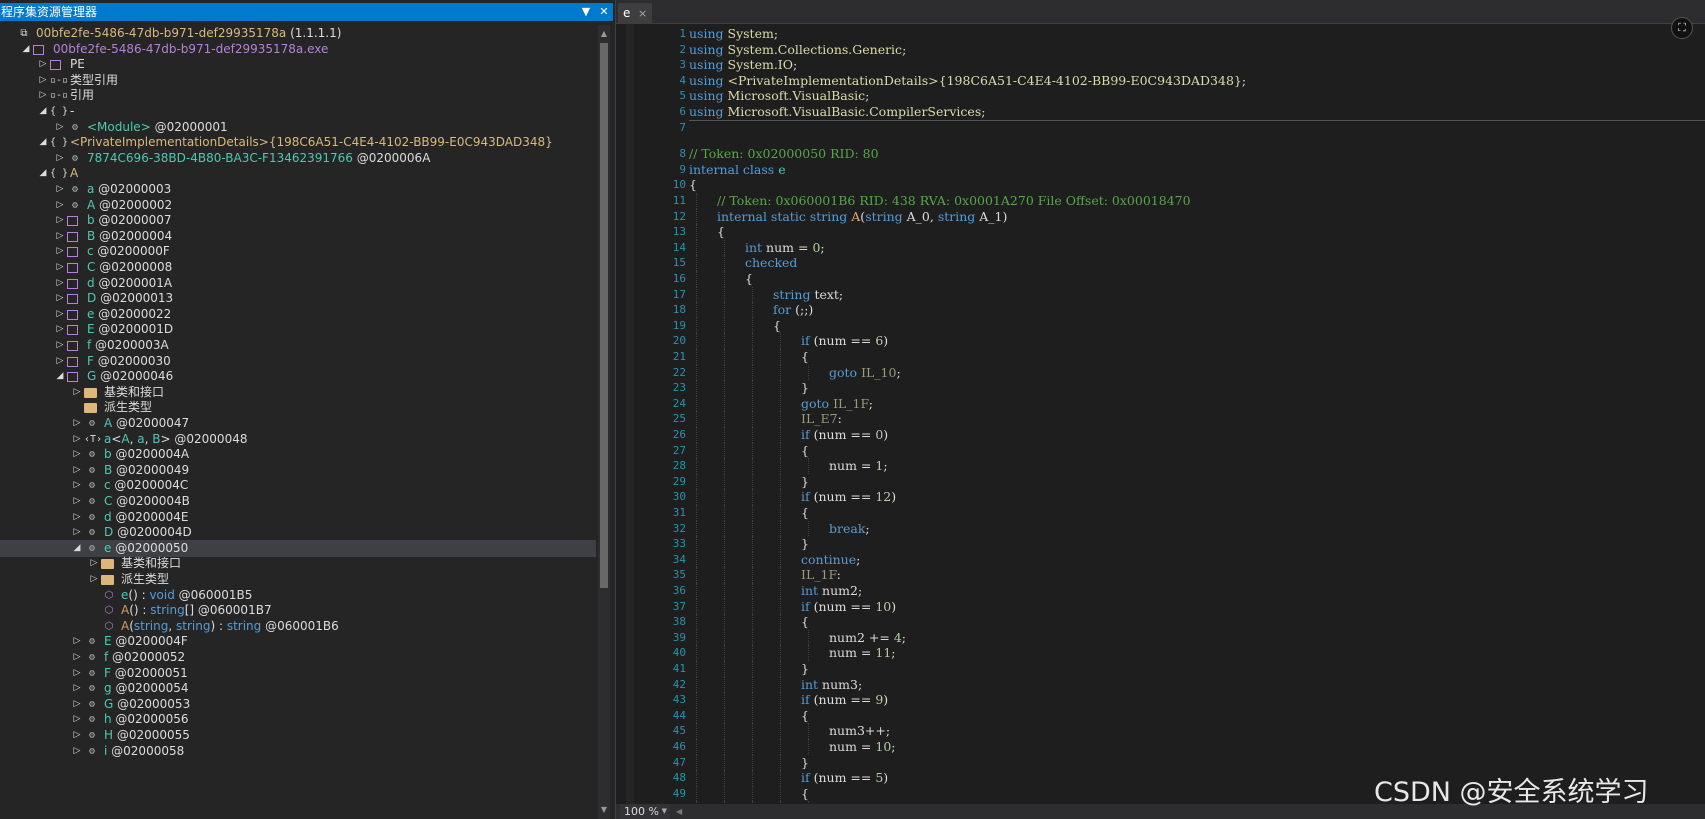  What do you see at coordinates (298, 719) in the screenshot?
I see `tree-node: ▷ ⚙ h @02000056` at bounding box center [298, 719].